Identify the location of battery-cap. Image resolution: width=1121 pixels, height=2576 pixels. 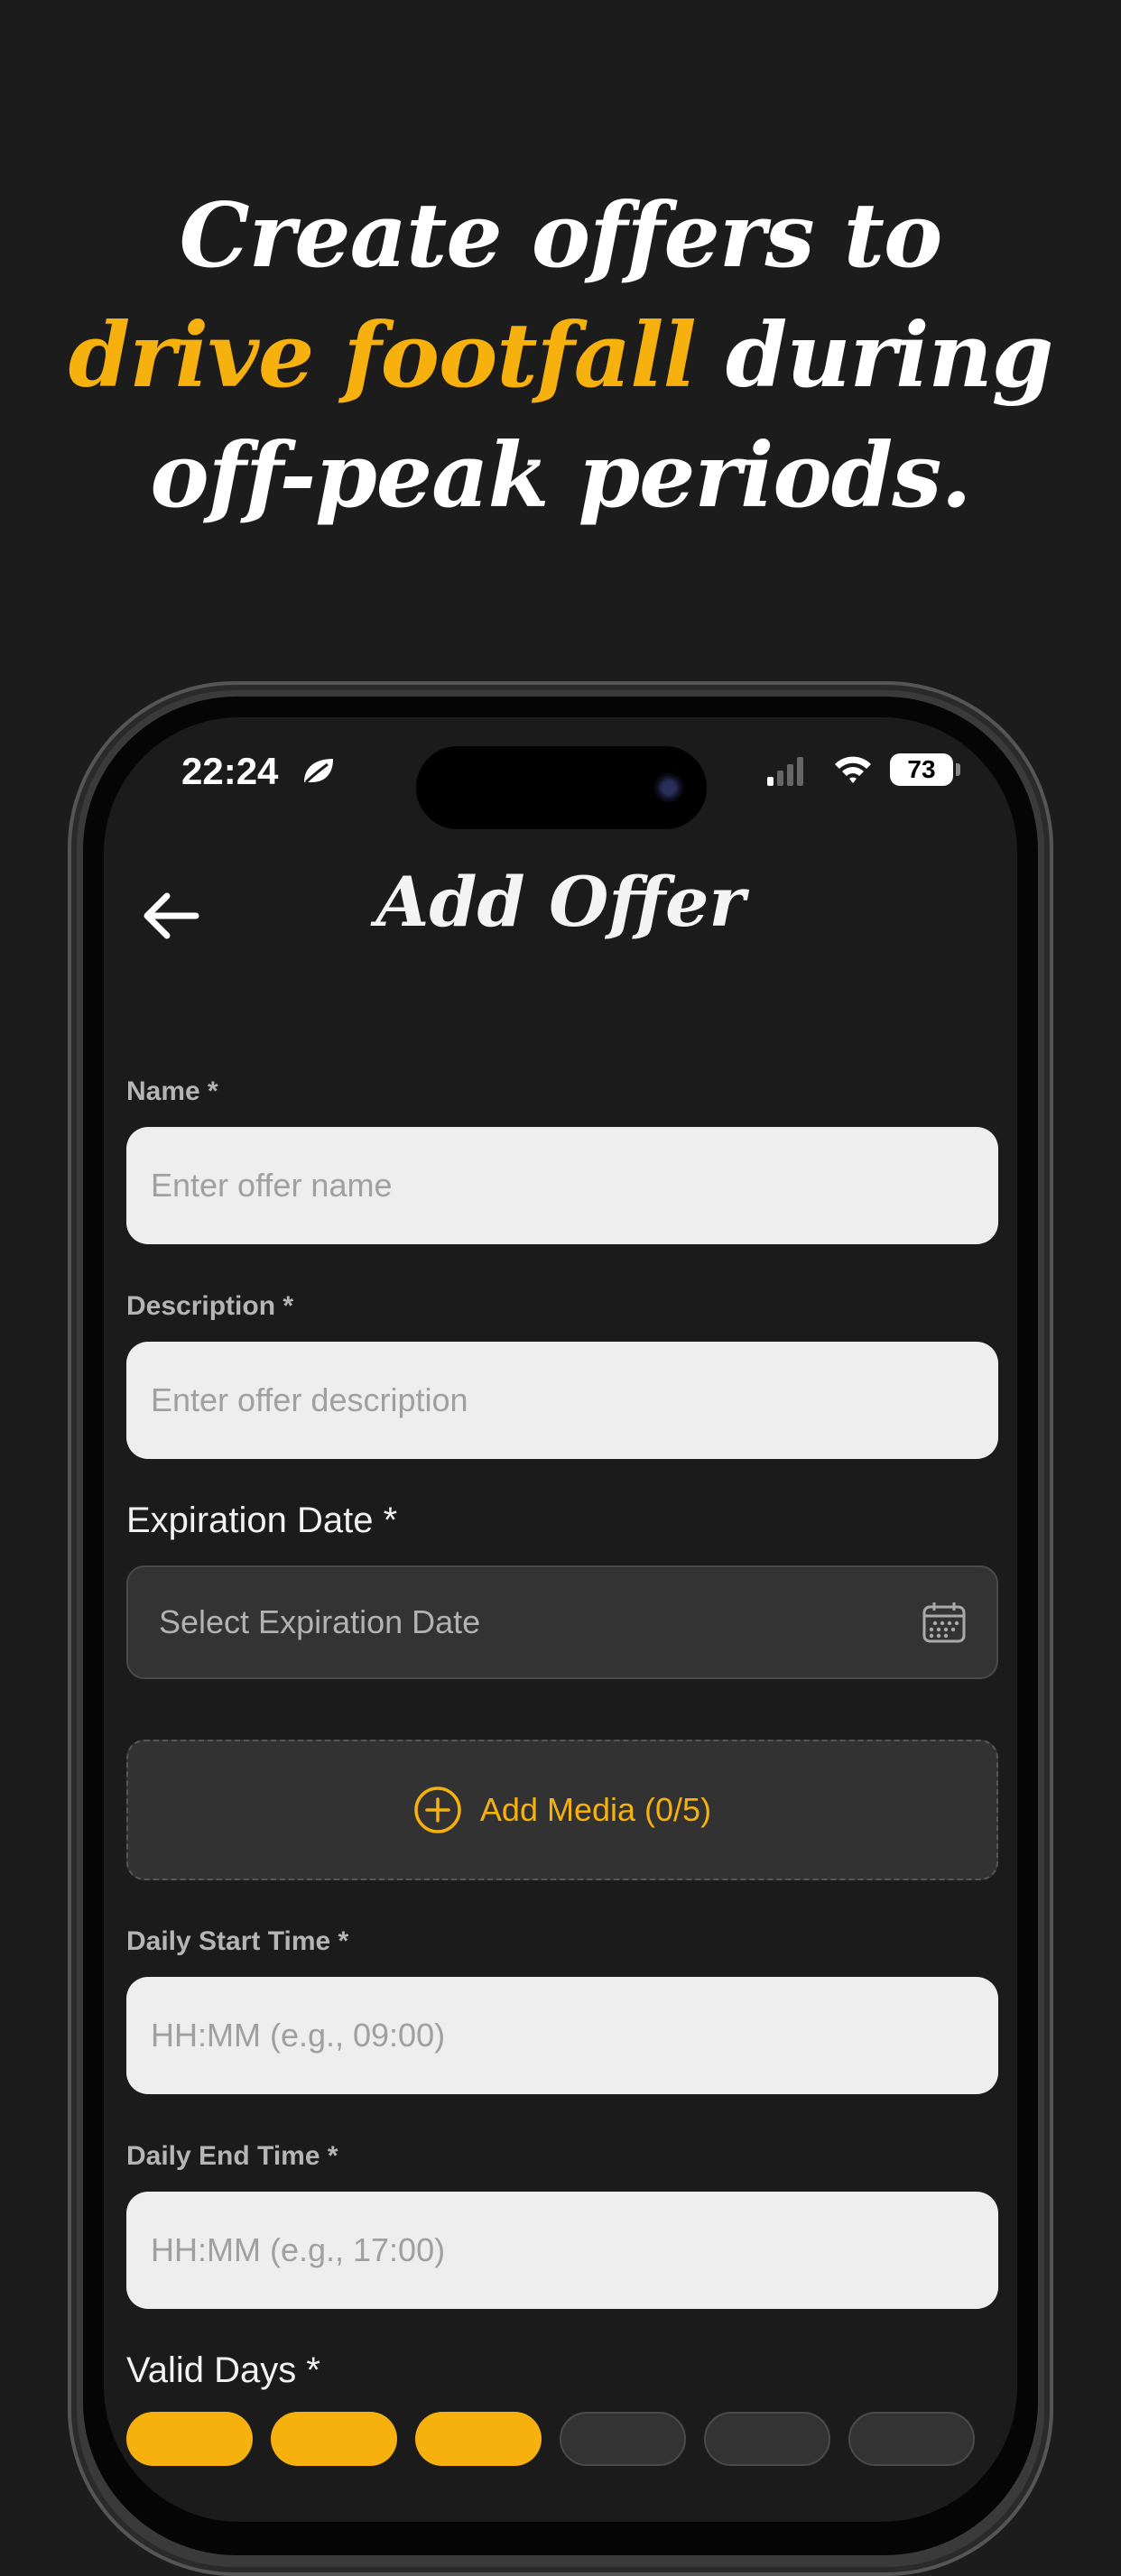
(958, 769).